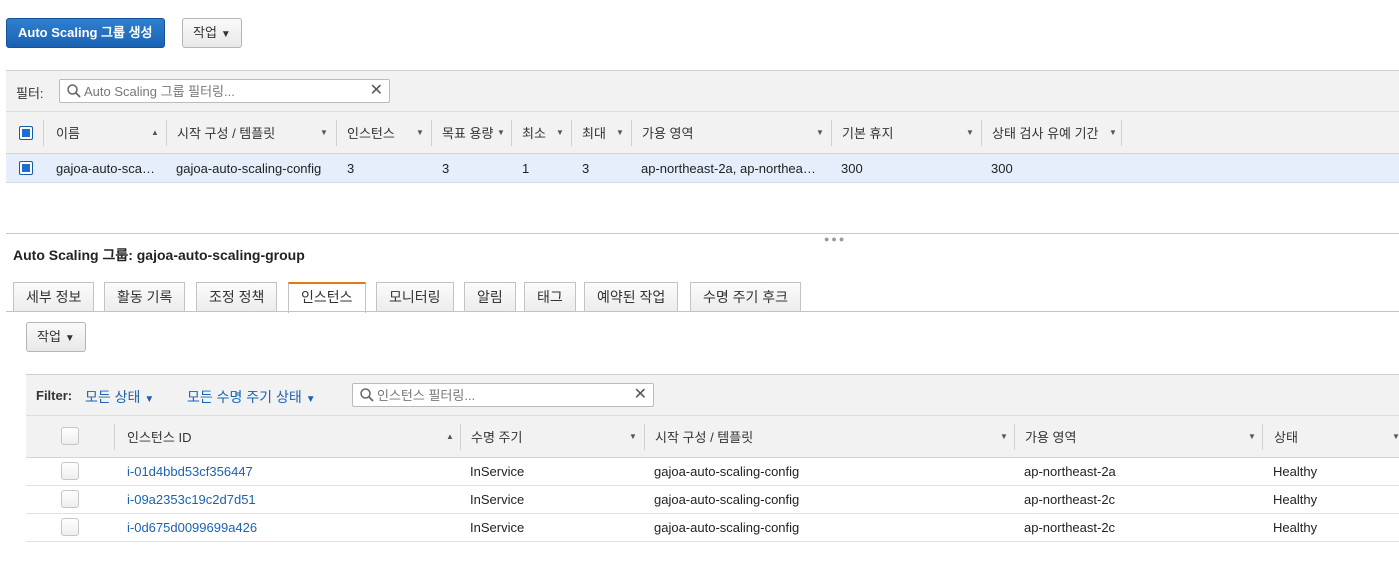  What do you see at coordinates (526, 168) in the screenshot?
I see `cell-min: 1` at bounding box center [526, 168].